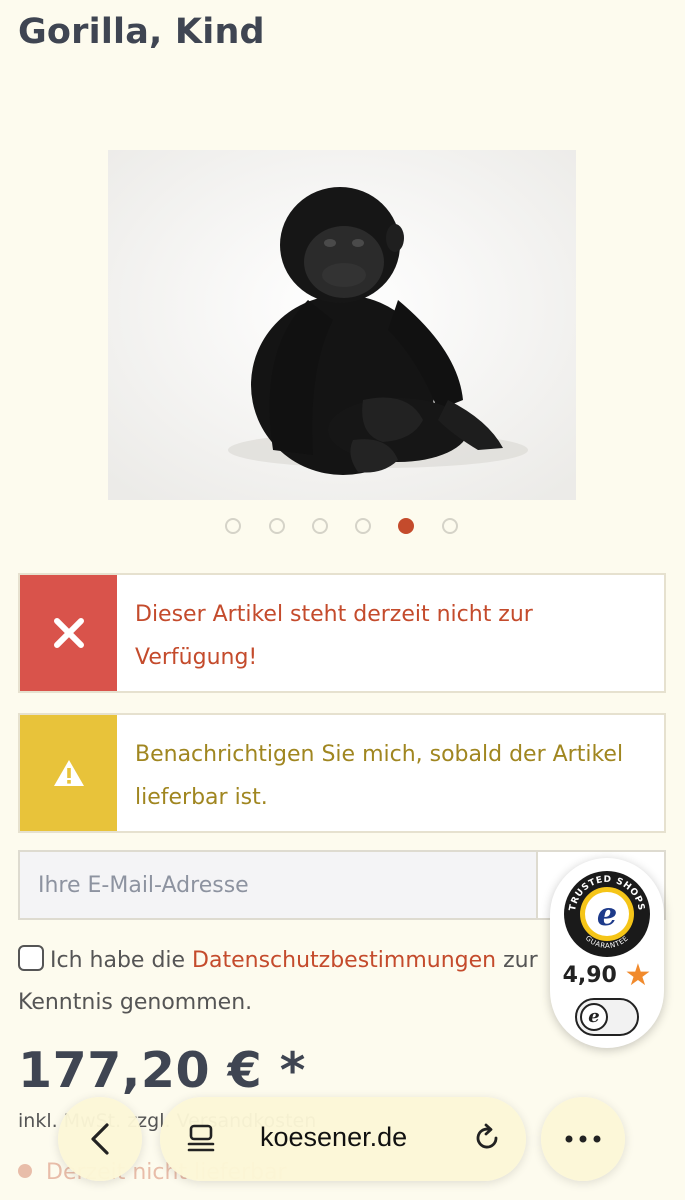  Describe the element at coordinates (334, 1137) in the screenshot. I see `url-text: koesener.de` at that location.